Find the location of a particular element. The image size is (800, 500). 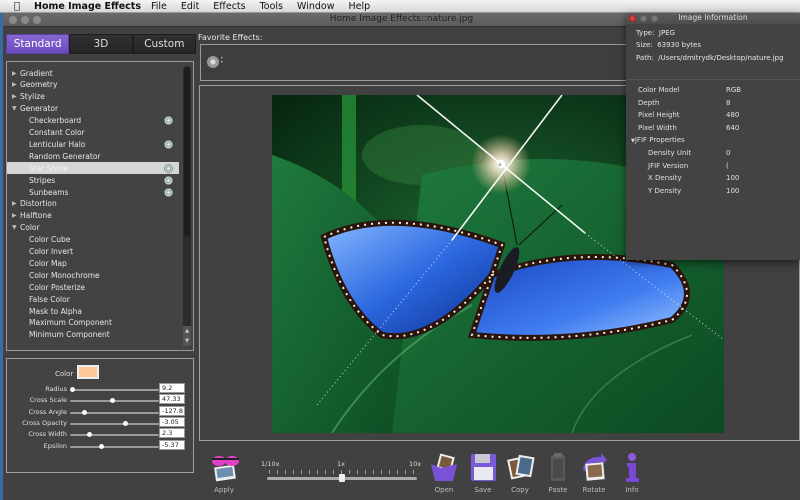

menu-help: Help is located at coordinates (359, 6).